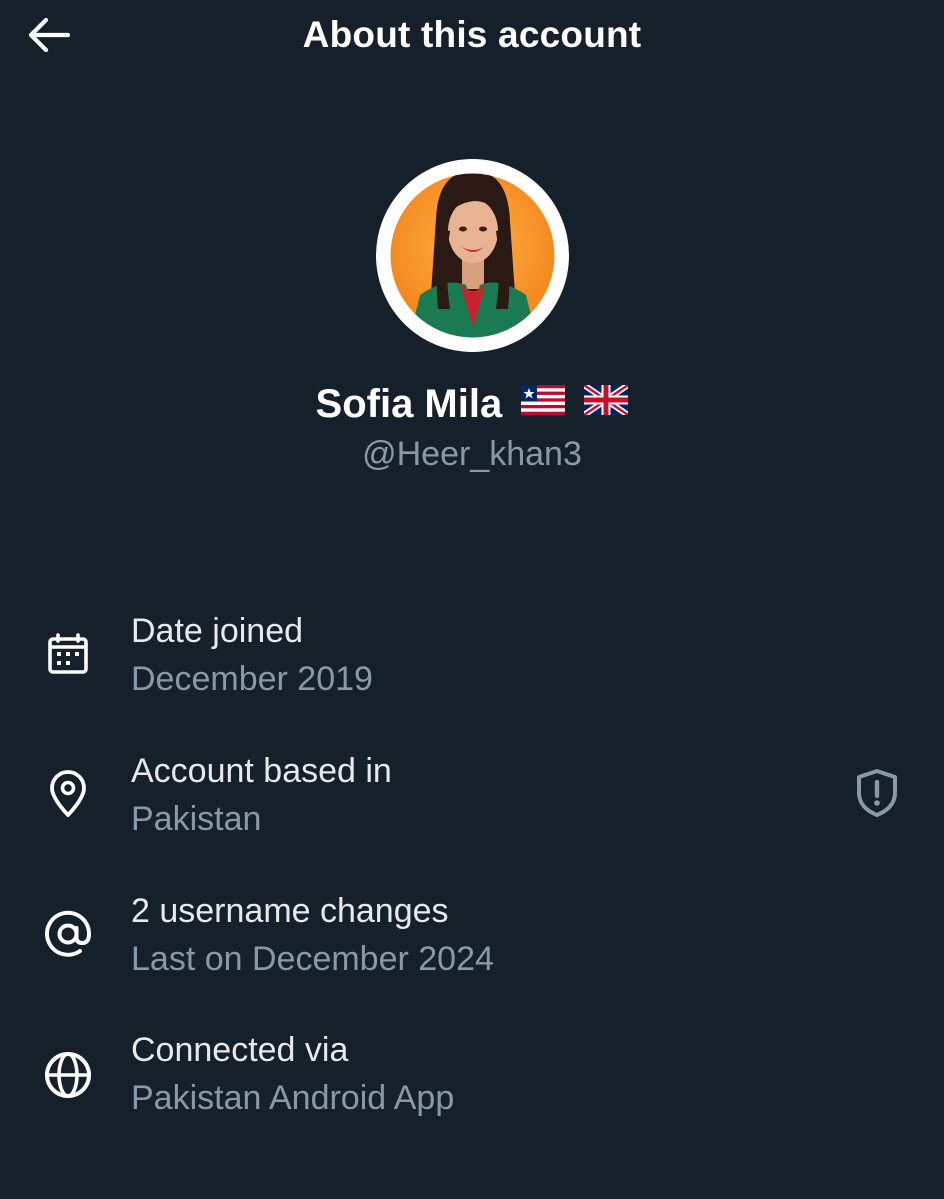 This screenshot has width=944, height=1199. I want to click on info-item-date-joined: Date joined December 2019, so click(472, 662).